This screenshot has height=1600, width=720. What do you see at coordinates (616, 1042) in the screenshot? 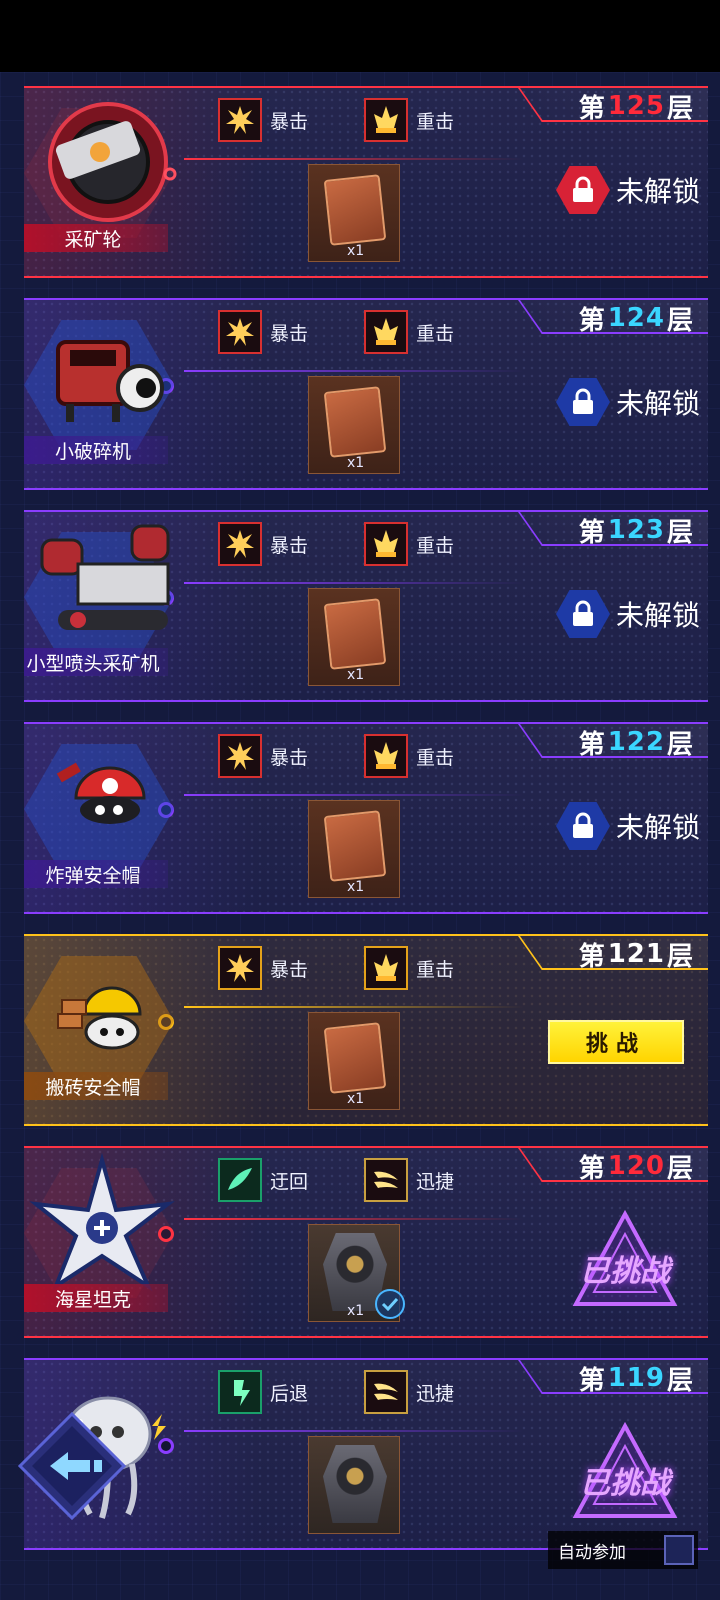
I see `challenge-button: 挑战` at bounding box center [616, 1042].